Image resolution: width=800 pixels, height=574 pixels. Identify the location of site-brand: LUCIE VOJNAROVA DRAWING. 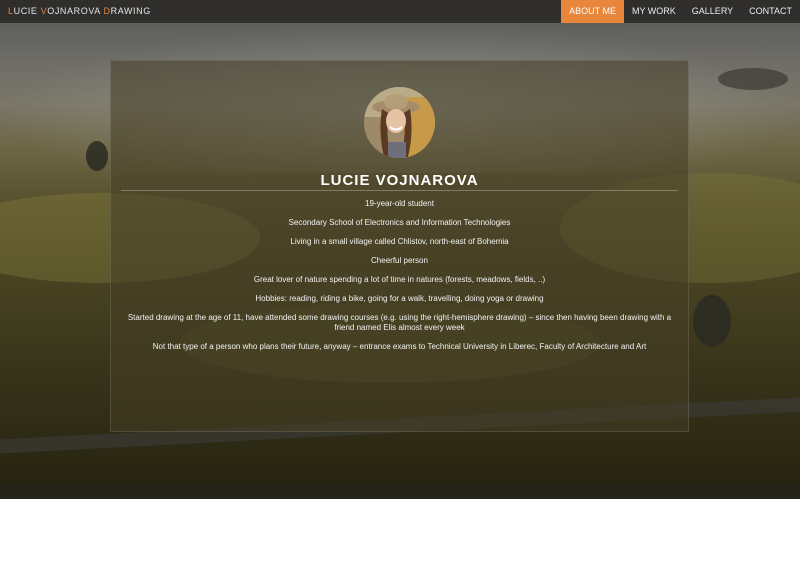
(79, 11).